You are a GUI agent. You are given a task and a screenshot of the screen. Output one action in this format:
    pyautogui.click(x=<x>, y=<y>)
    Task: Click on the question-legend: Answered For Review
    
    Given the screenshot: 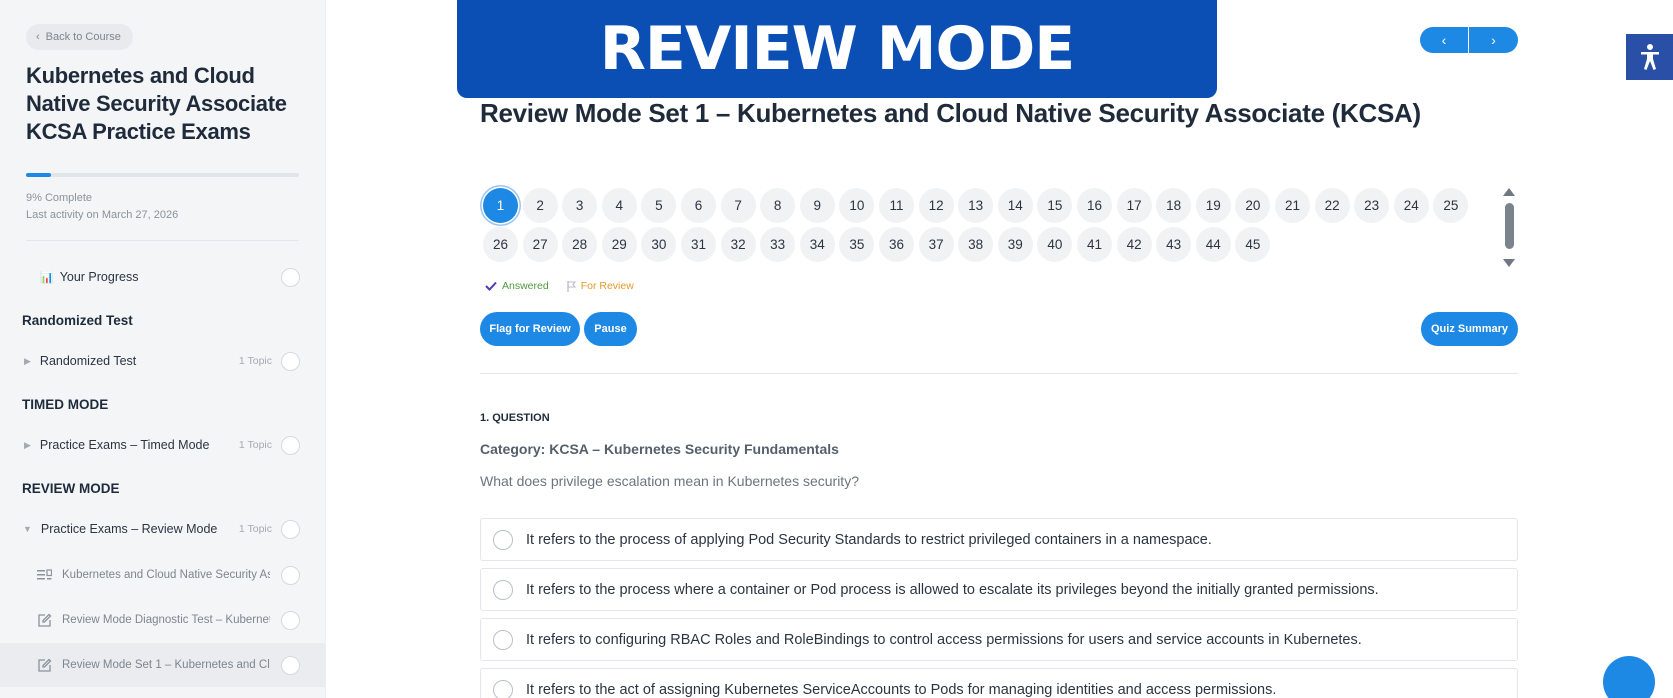 What is the action you would take?
    pyautogui.click(x=559, y=286)
    